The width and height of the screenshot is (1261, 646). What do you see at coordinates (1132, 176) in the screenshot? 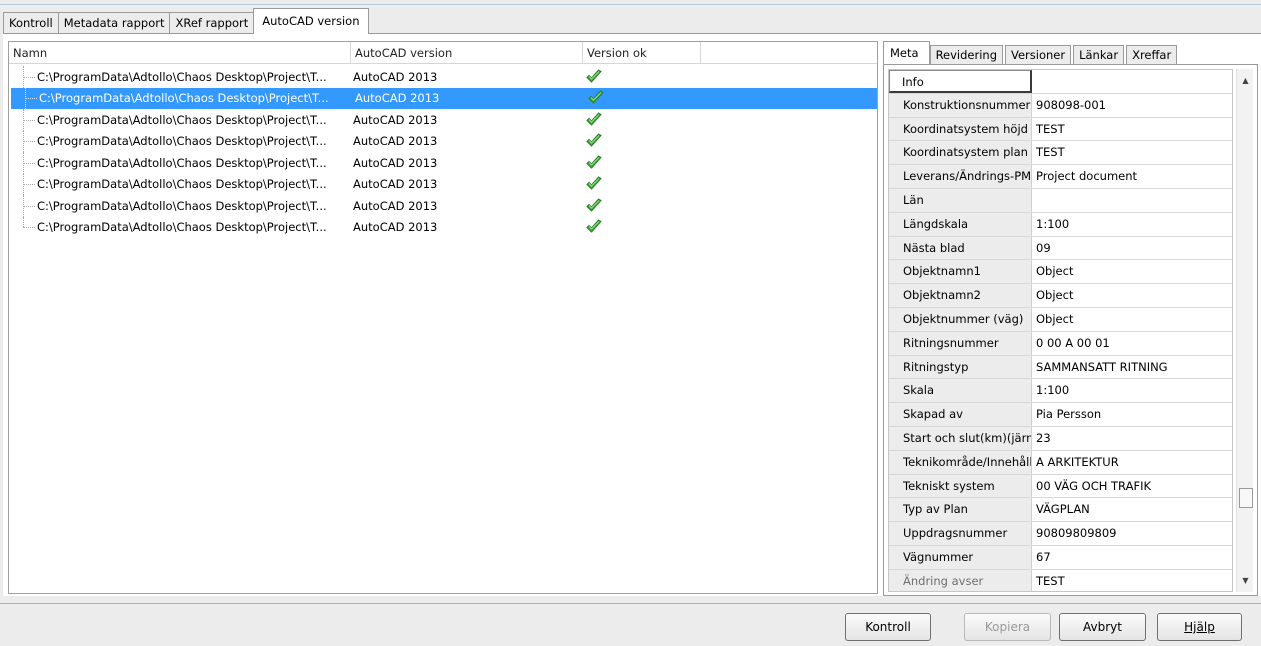
I see `property-value: Project document` at bounding box center [1132, 176].